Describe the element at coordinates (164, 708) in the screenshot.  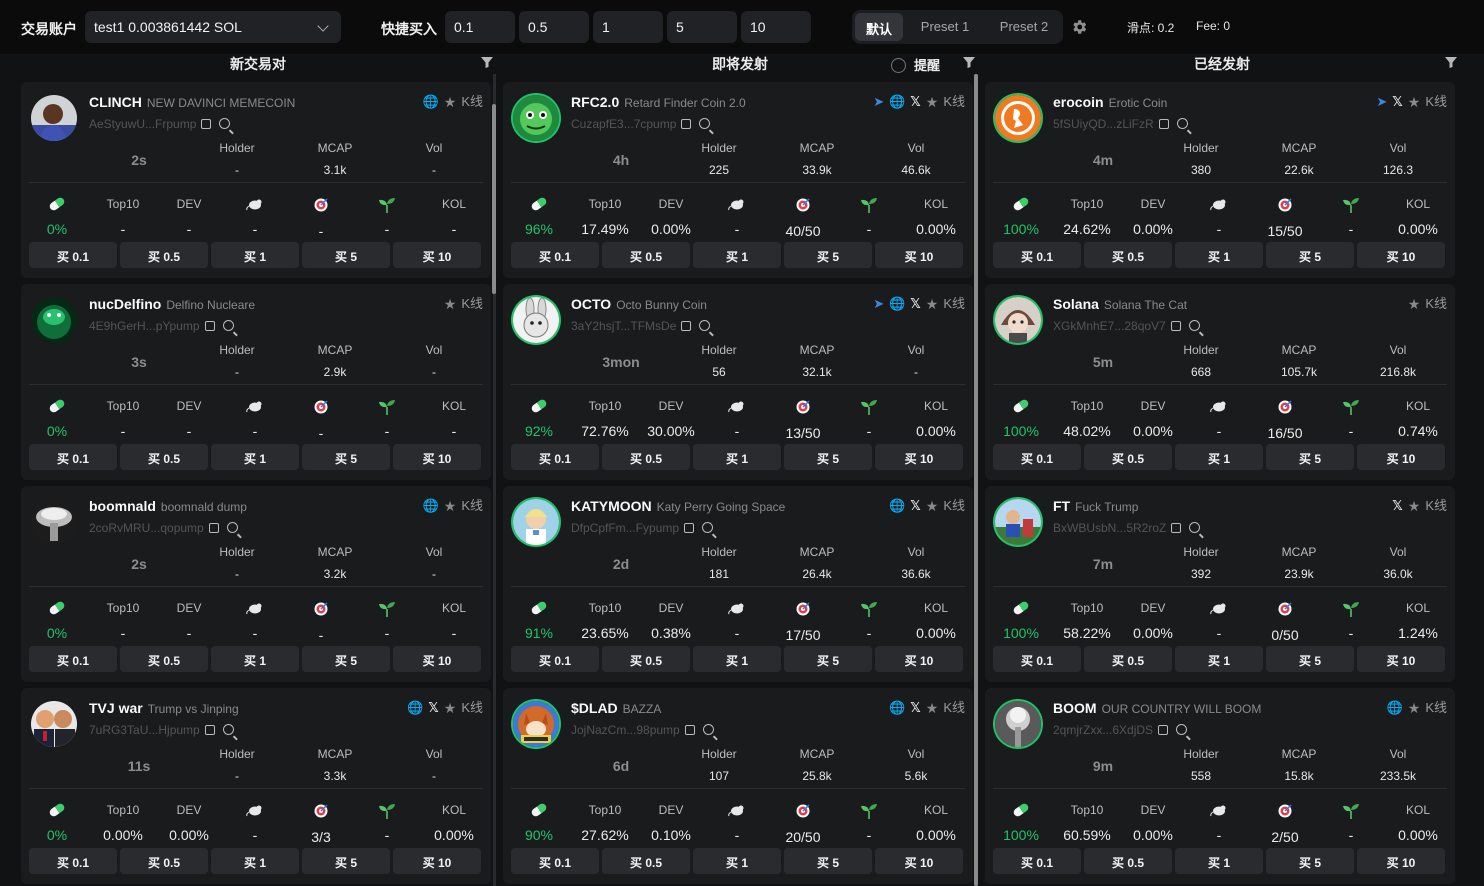
I see `token-title: TVJ war Trump vs Jinping` at that location.